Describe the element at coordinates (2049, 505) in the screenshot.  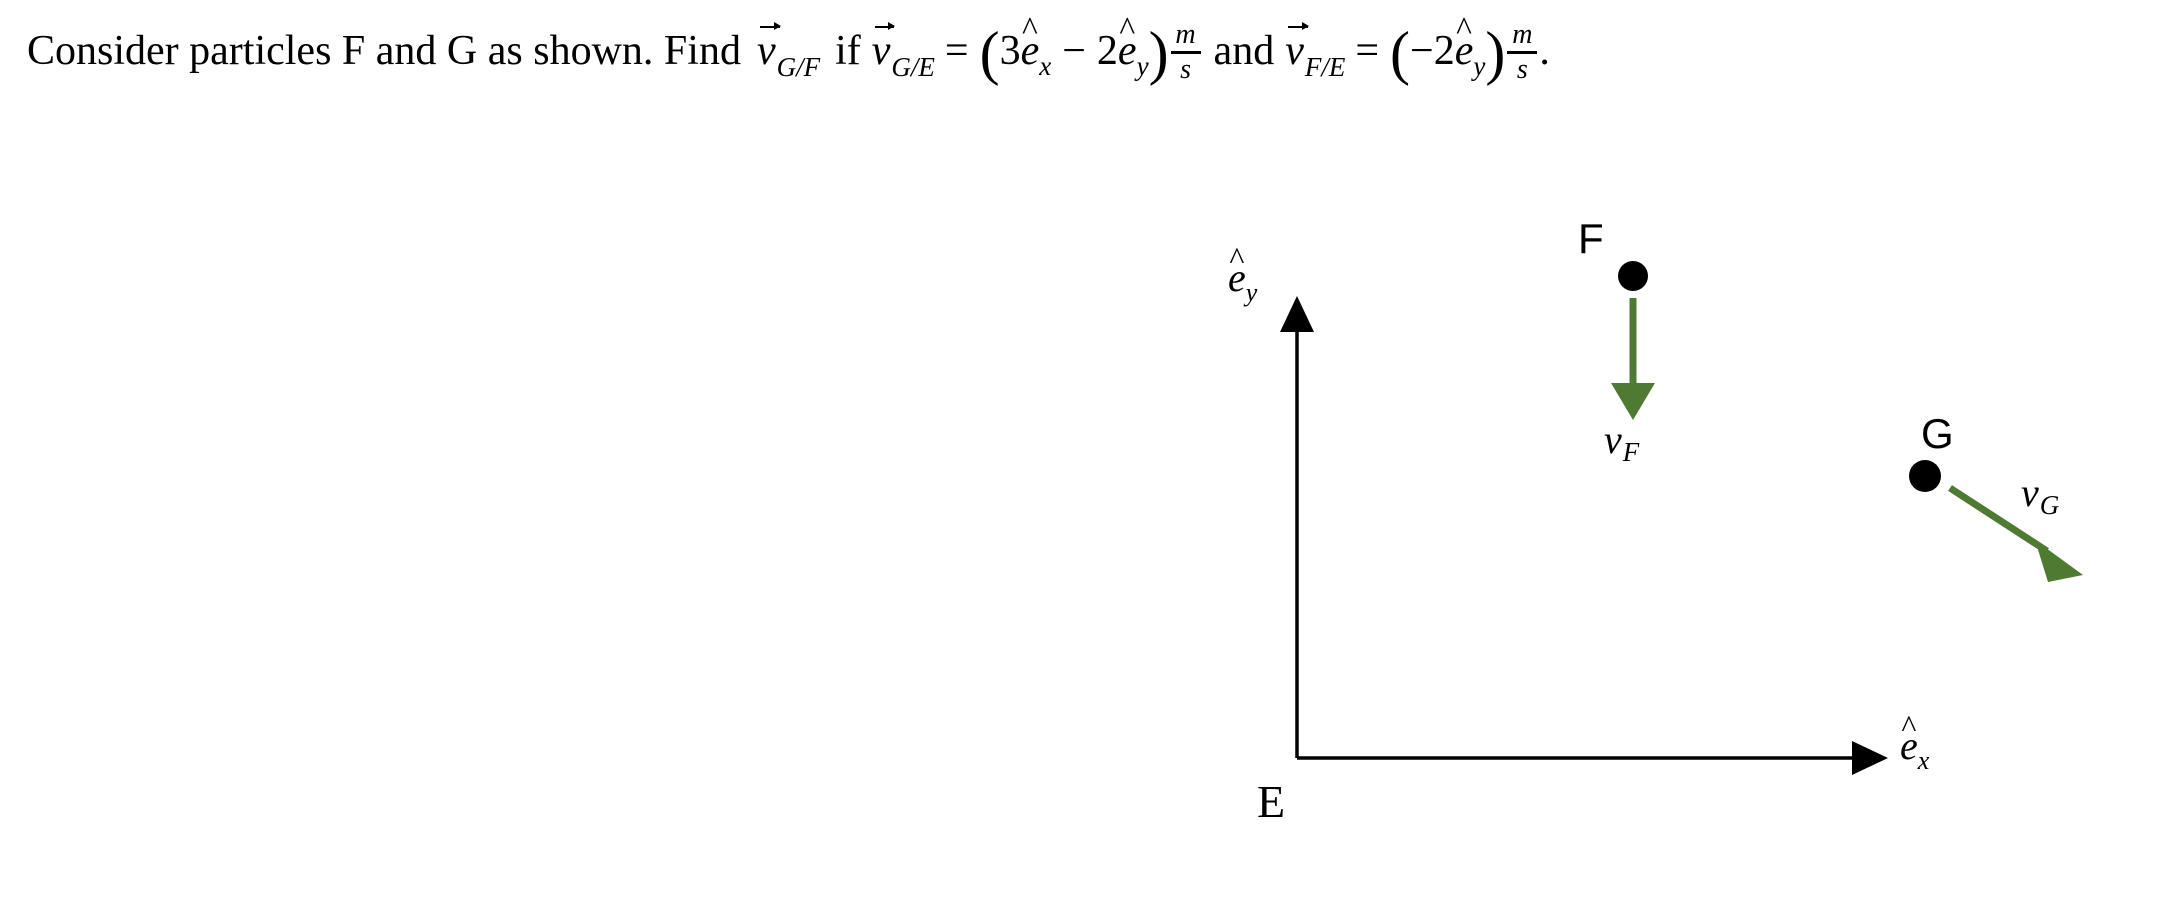
I see `velocity-subscript: G` at that location.